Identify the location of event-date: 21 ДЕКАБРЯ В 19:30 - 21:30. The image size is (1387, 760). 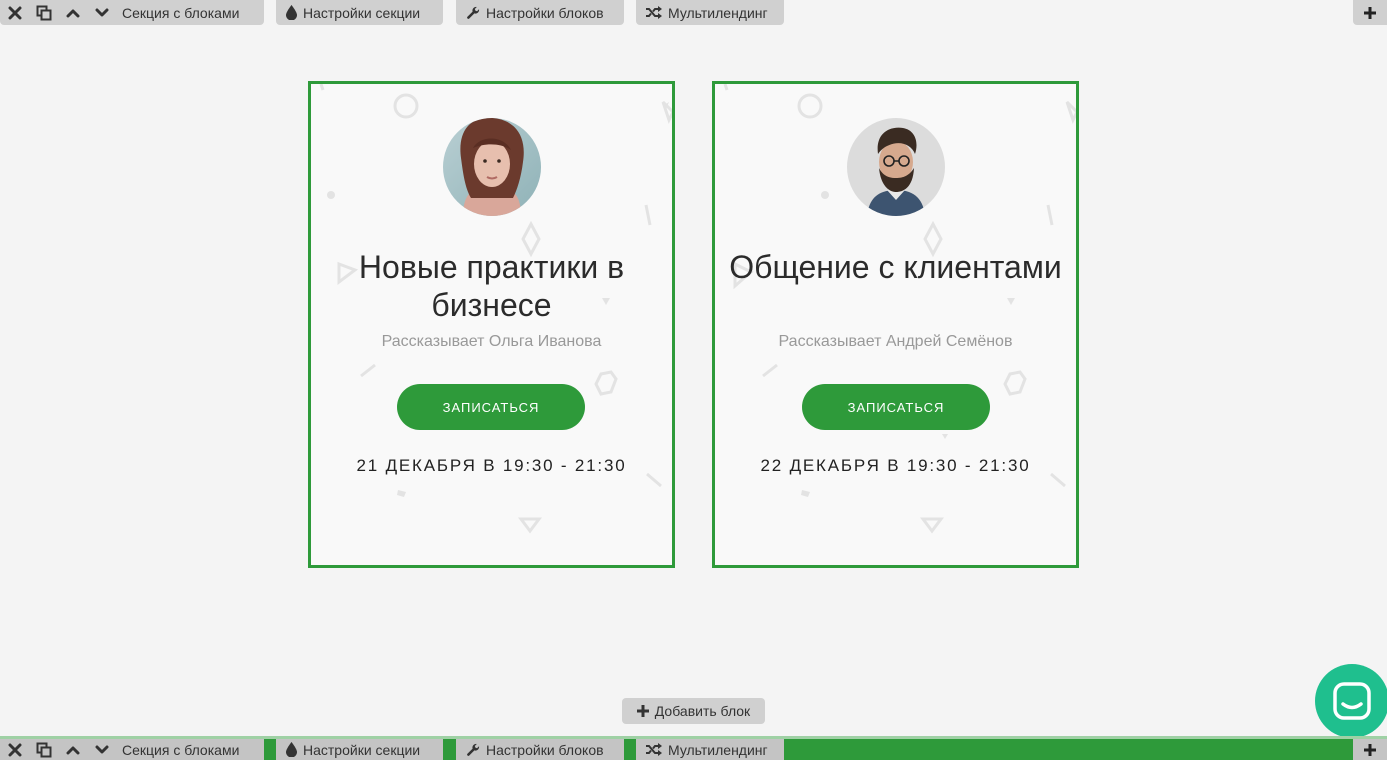
(491, 465).